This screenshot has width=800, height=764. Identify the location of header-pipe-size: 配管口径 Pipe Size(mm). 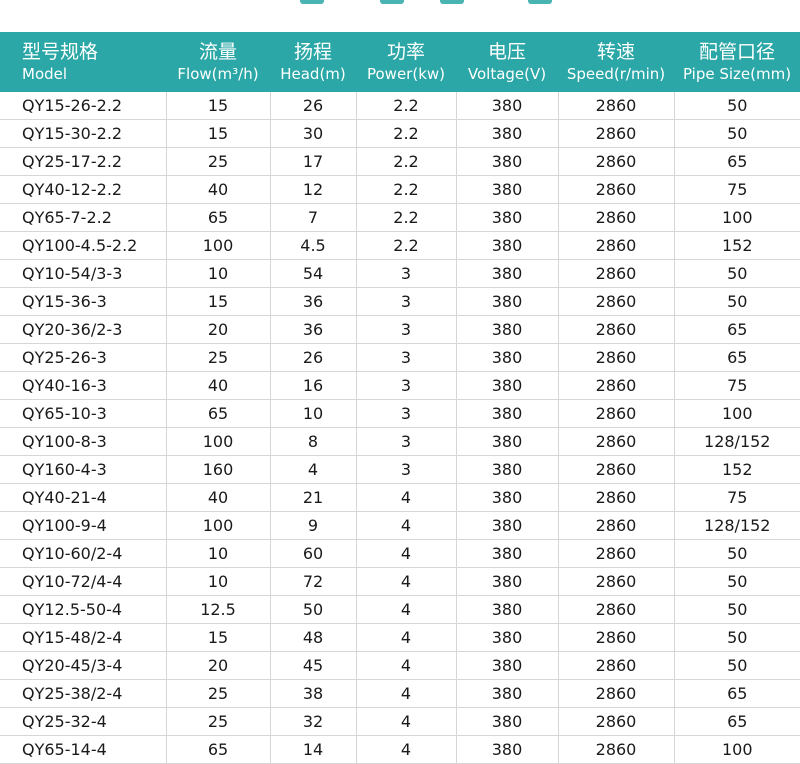
(737, 62).